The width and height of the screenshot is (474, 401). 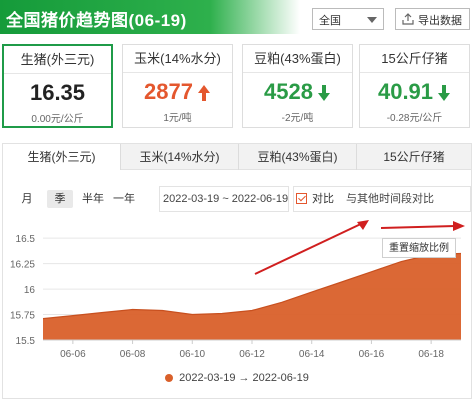 What do you see at coordinates (57, 119) in the screenshot?
I see `card-change: 0.00元/公斤` at bounding box center [57, 119].